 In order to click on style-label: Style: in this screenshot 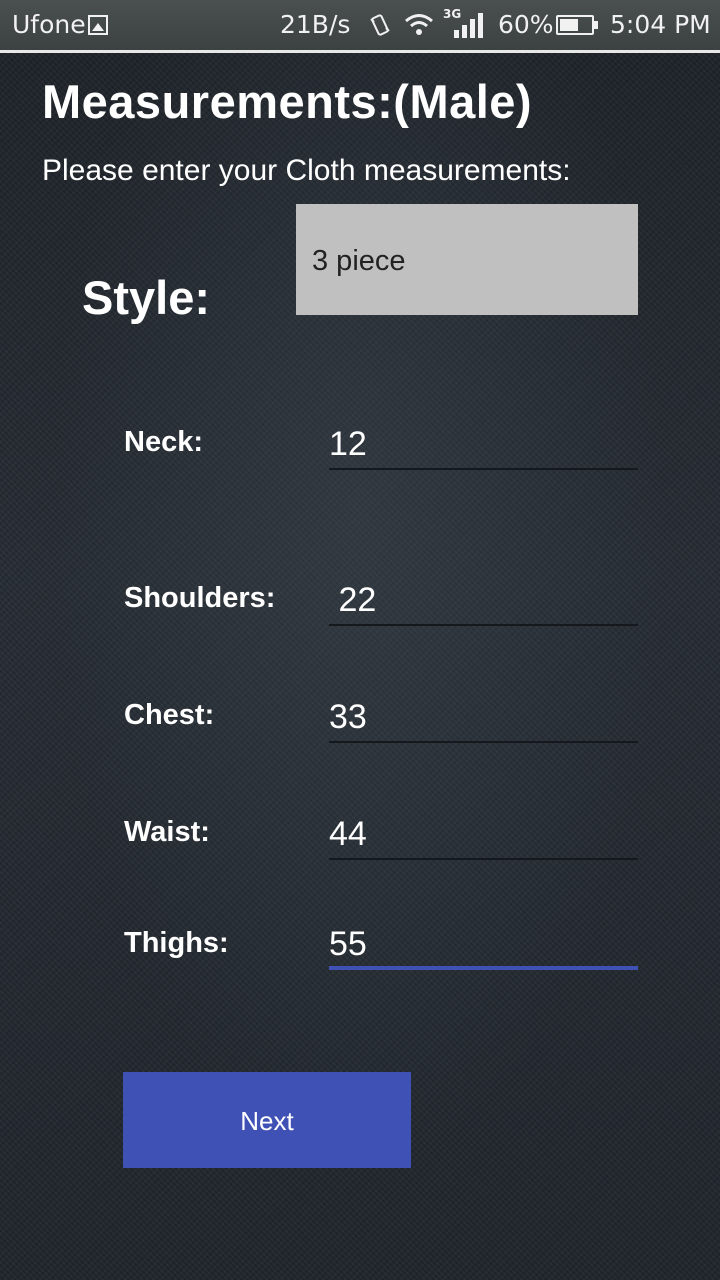, I will do `click(146, 297)`.